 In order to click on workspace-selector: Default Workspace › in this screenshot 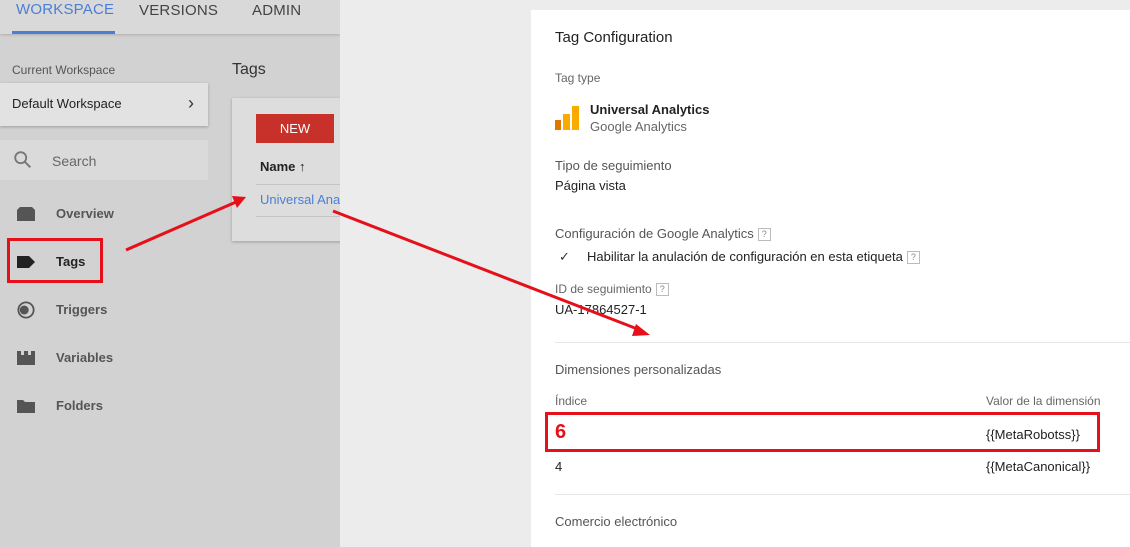, I will do `click(104, 104)`.